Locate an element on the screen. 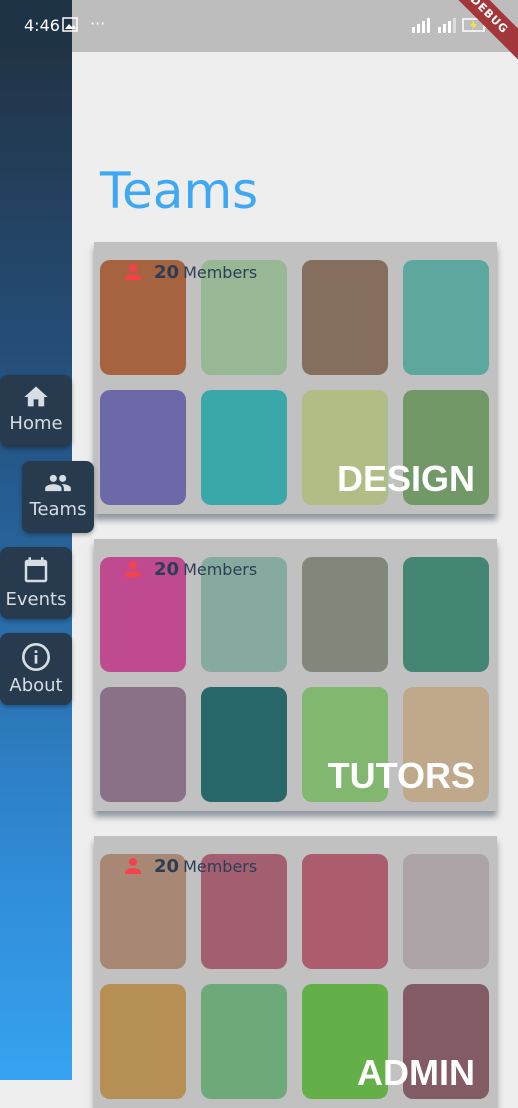 The width and height of the screenshot is (518, 1108). nav-events: Events is located at coordinates (36, 583).